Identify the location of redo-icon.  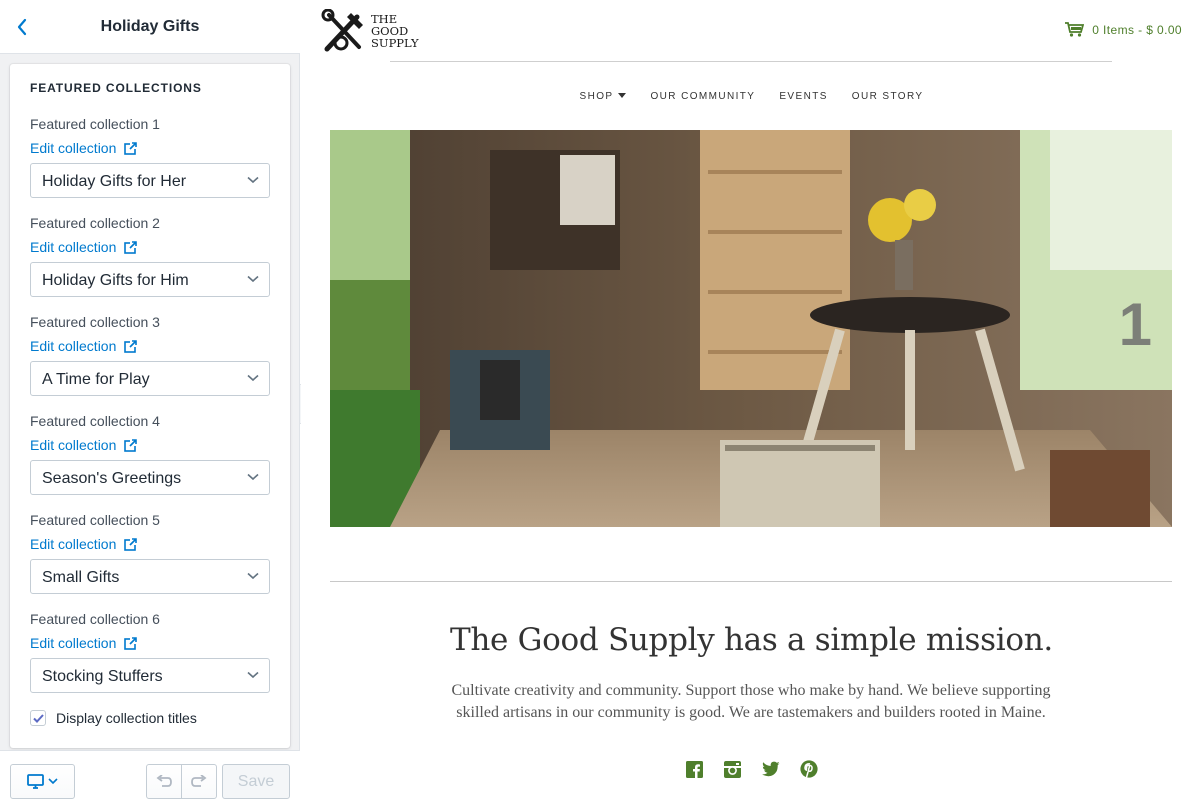
(199, 780).